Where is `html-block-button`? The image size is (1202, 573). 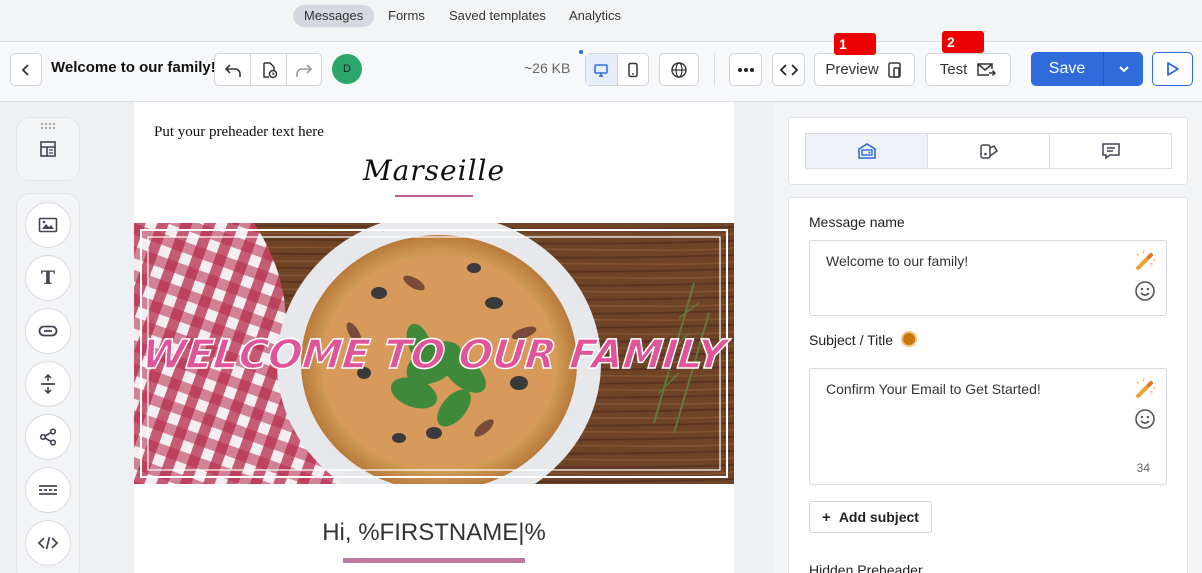 html-block-button is located at coordinates (48, 543).